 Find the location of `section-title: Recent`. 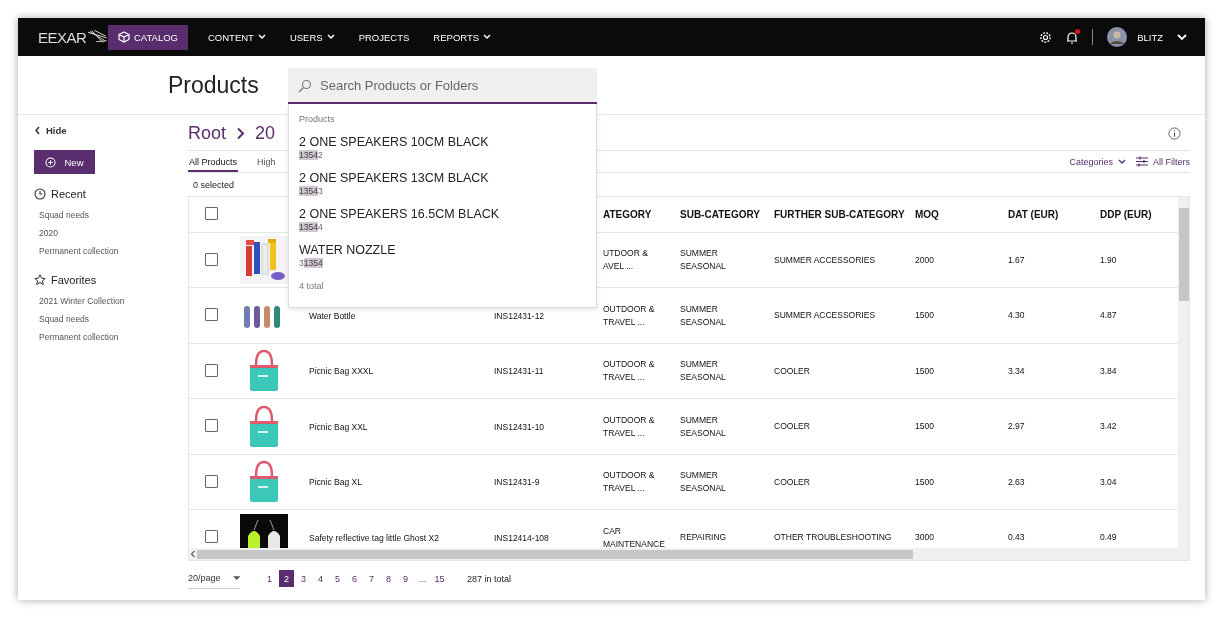

section-title: Recent is located at coordinates (68, 194).